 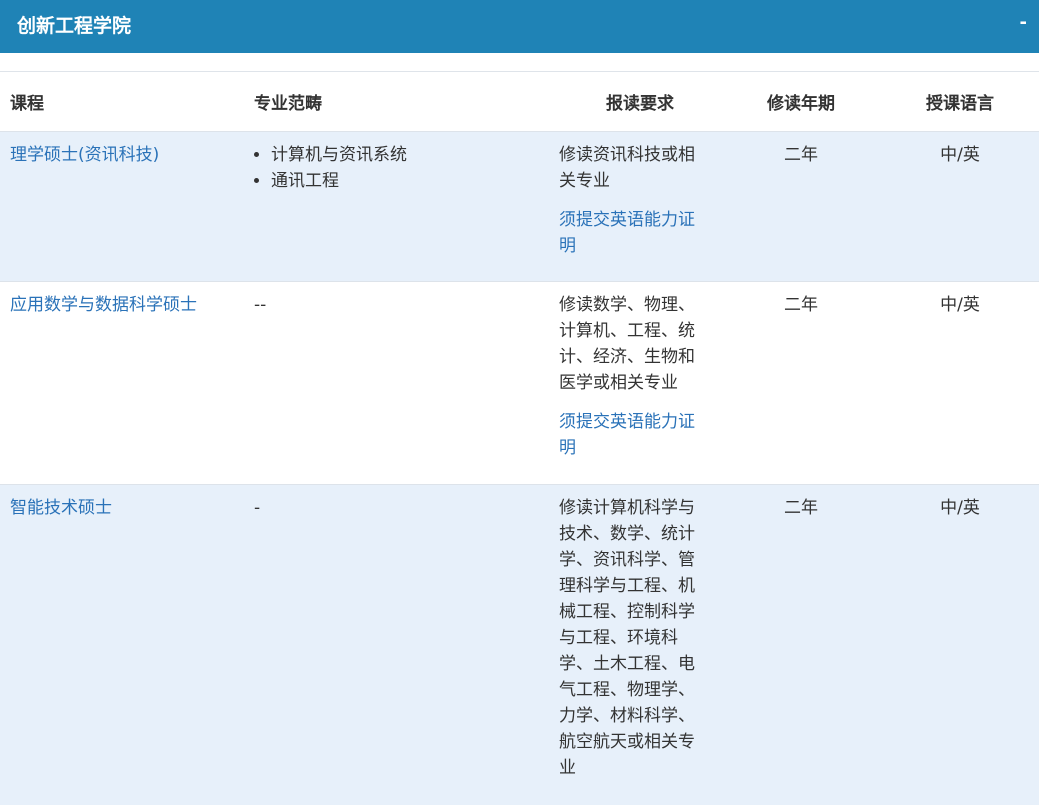 I want to click on header-spacer, so click(x=519, y=62).